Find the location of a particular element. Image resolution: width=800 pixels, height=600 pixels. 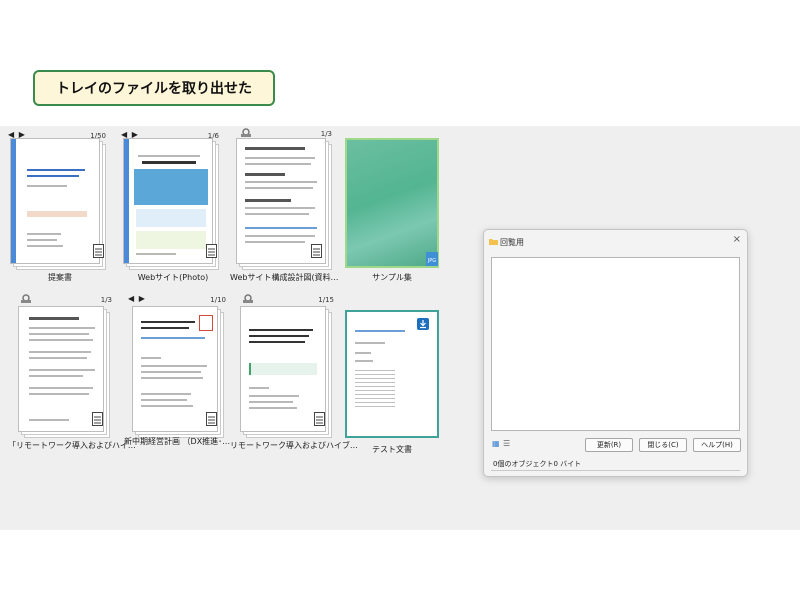

file-card-website-photo: ◀ ▶ 1/6 Webサイト(Photo) is located at coordinates (171, 206).